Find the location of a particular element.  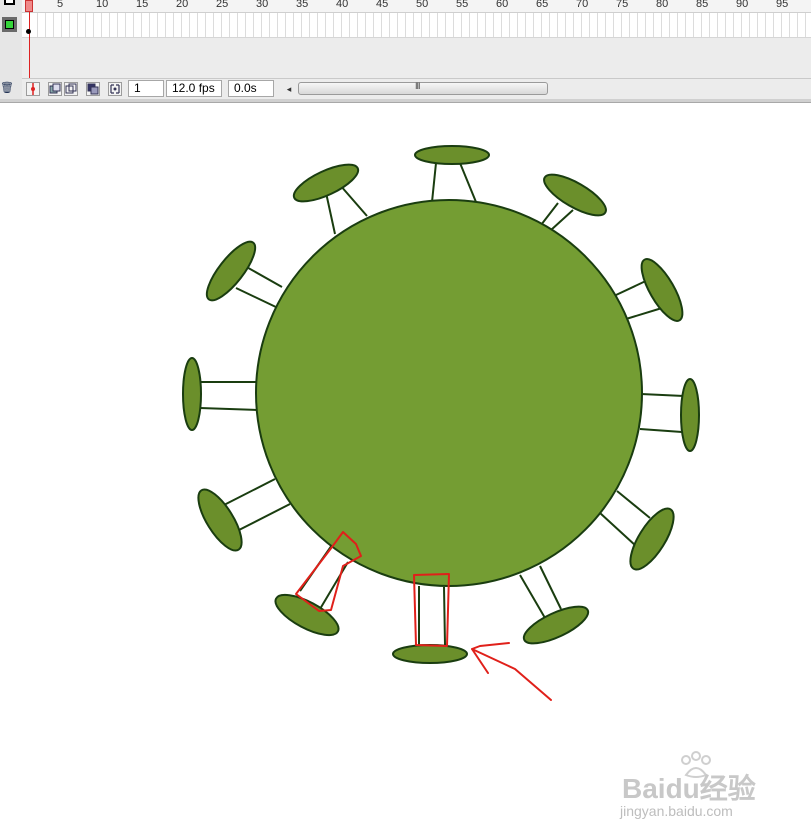

watermark-logo: Baidu经验 is located at coordinates (689, 788).